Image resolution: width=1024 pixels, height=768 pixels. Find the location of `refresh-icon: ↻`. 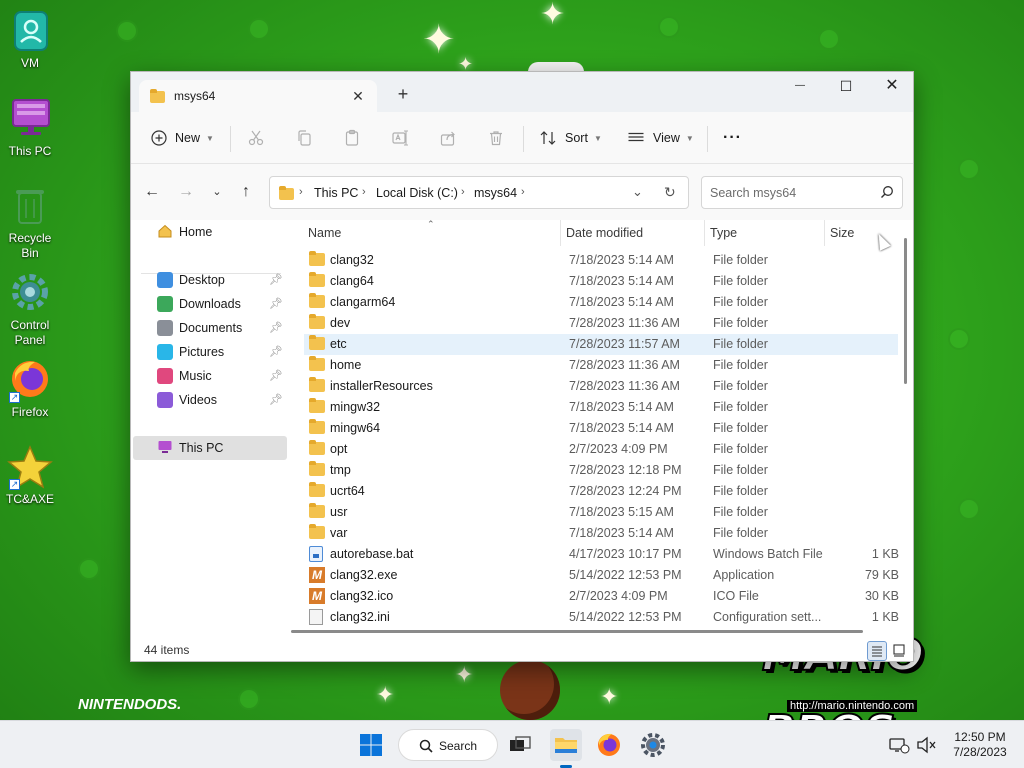

refresh-icon: ↻ is located at coordinates (670, 192).